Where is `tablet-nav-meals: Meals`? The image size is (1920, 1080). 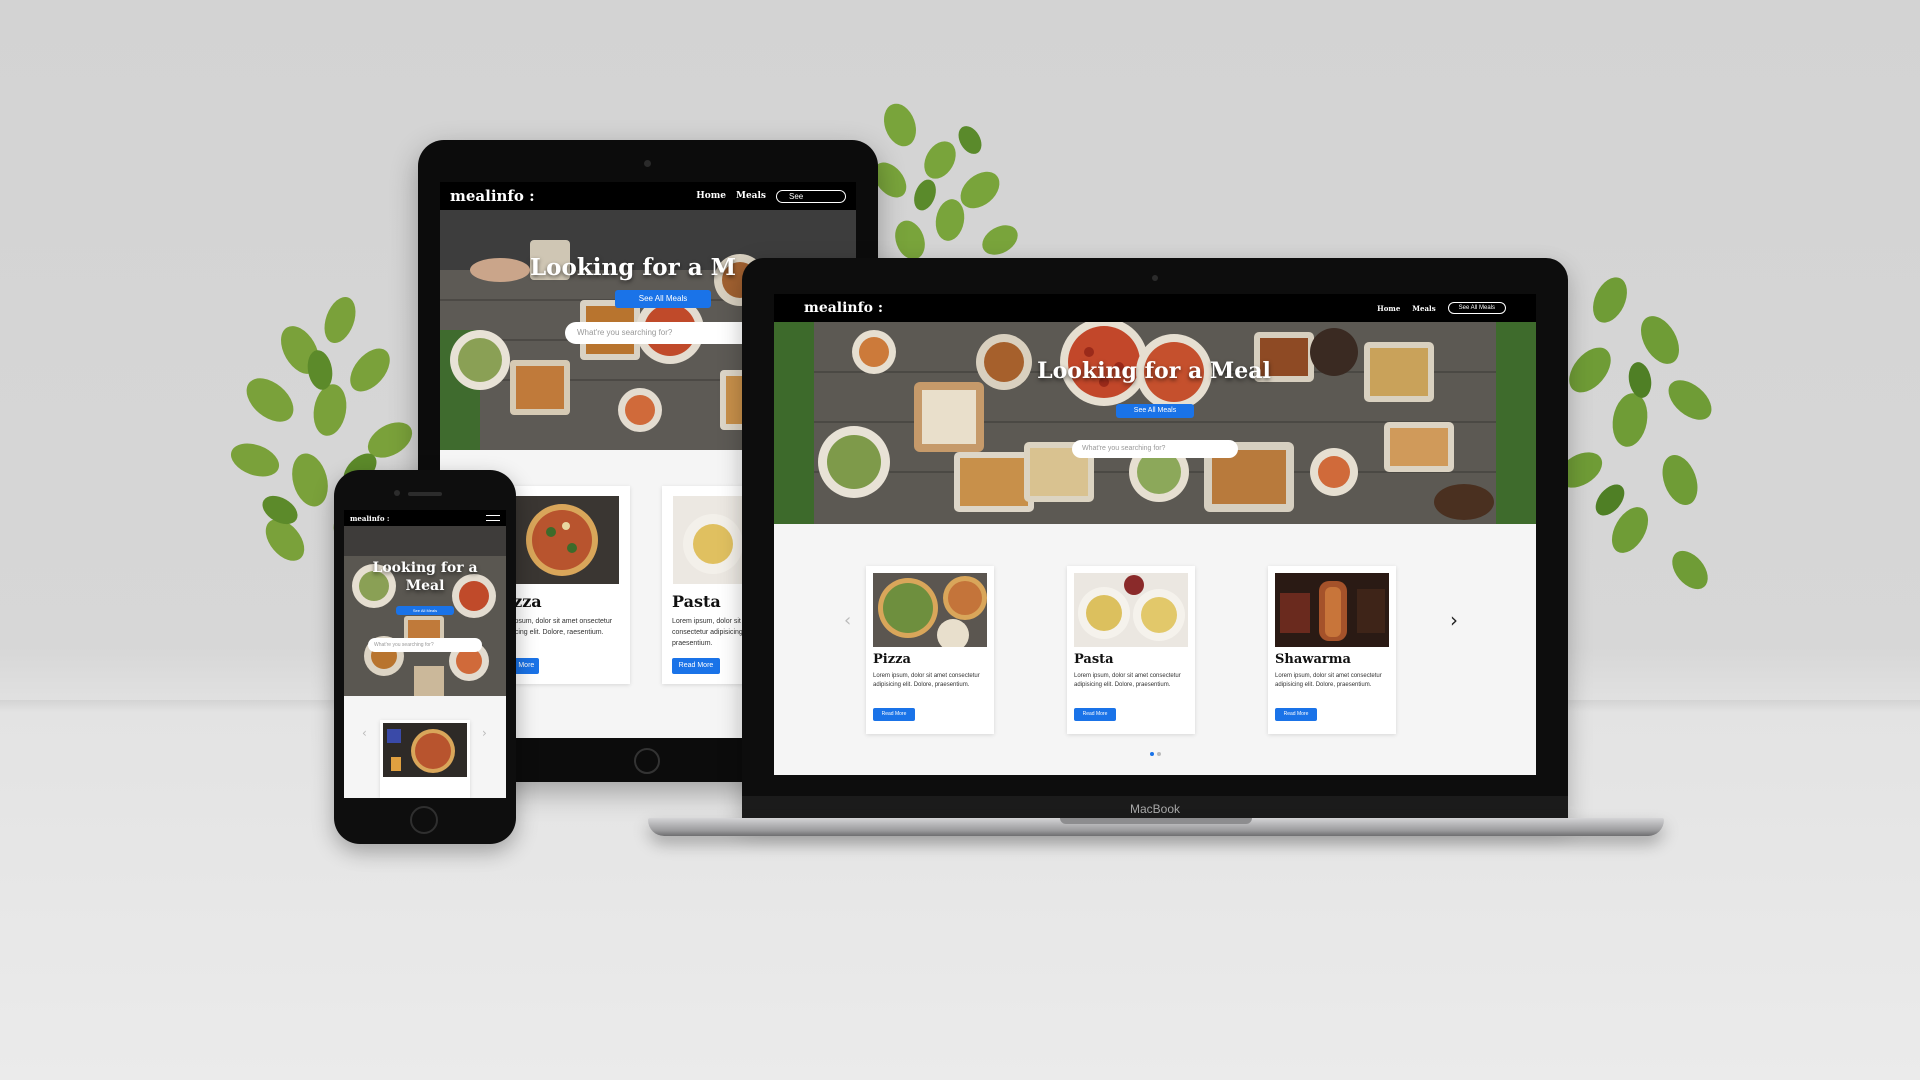
tablet-nav-meals: Meals is located at coordinates (751, 196).